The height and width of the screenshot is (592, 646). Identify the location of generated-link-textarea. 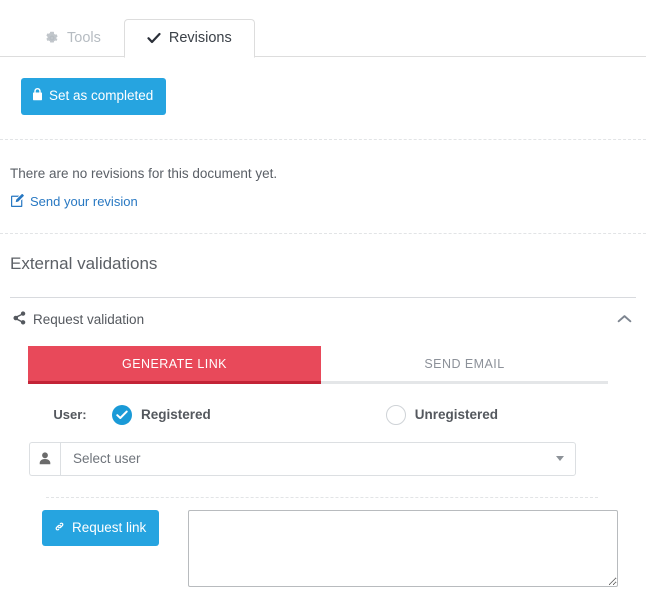
(403, 548).